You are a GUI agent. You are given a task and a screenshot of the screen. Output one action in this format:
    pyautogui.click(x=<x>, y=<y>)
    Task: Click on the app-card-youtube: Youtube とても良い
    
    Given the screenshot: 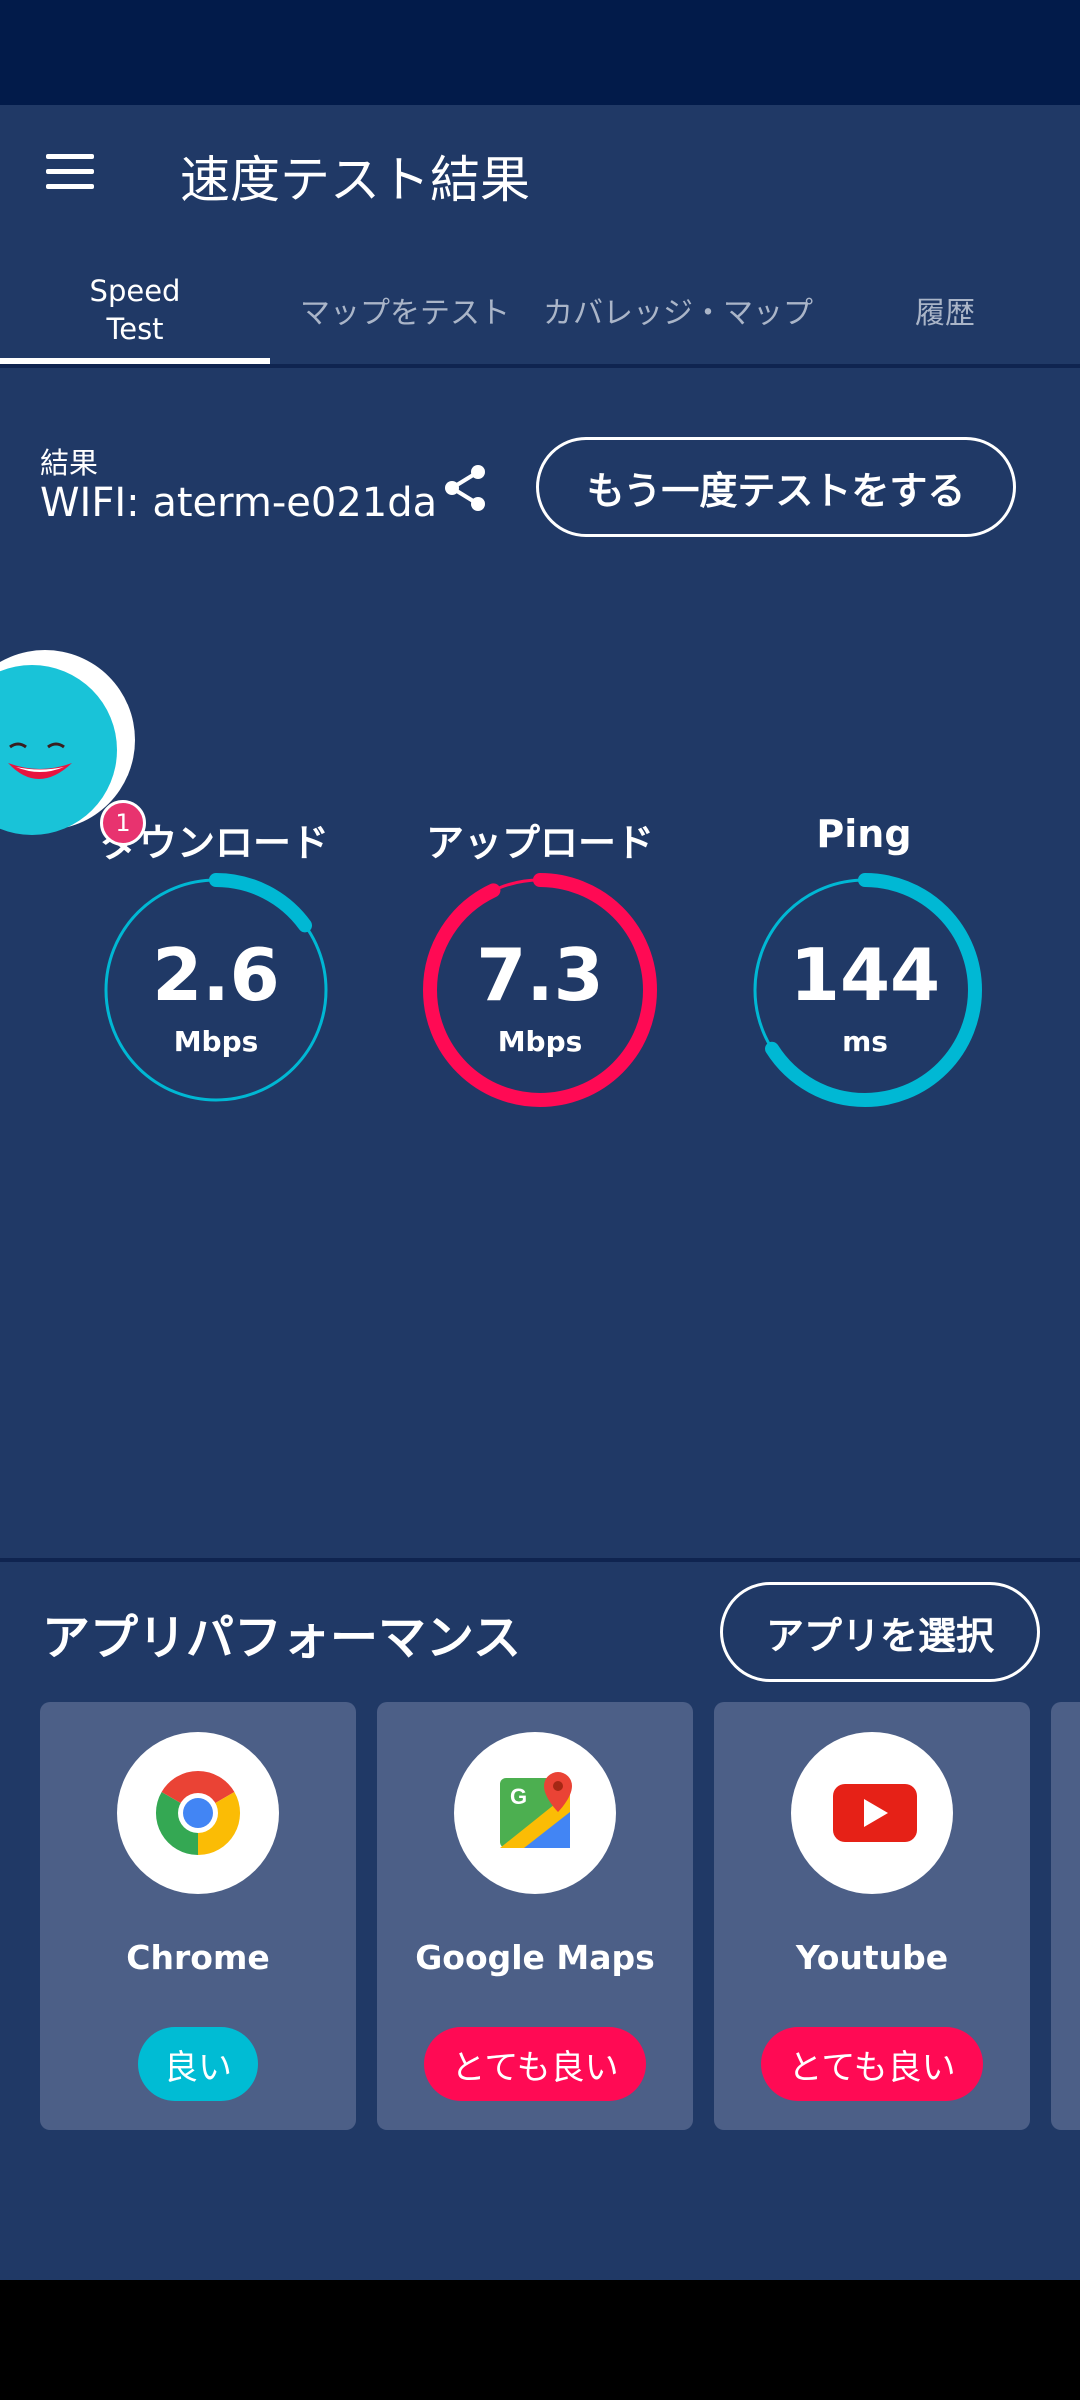 What is the action you would take?
    pyautogui.click(x=872, y=1916)
    